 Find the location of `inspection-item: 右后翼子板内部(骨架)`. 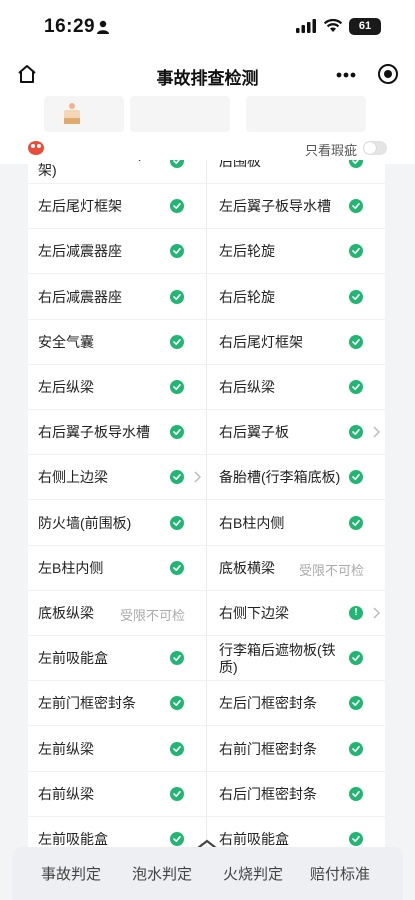

inspection-item: 右后翼子板内部(骨架) is located at coordinates (117, 172).